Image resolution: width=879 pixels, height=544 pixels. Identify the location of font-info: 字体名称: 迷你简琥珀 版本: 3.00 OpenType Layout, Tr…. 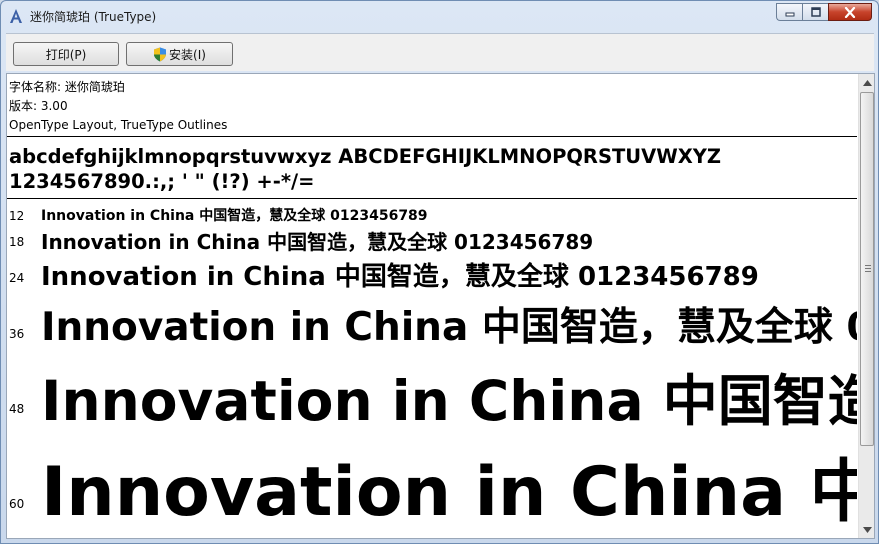
(118, 106).